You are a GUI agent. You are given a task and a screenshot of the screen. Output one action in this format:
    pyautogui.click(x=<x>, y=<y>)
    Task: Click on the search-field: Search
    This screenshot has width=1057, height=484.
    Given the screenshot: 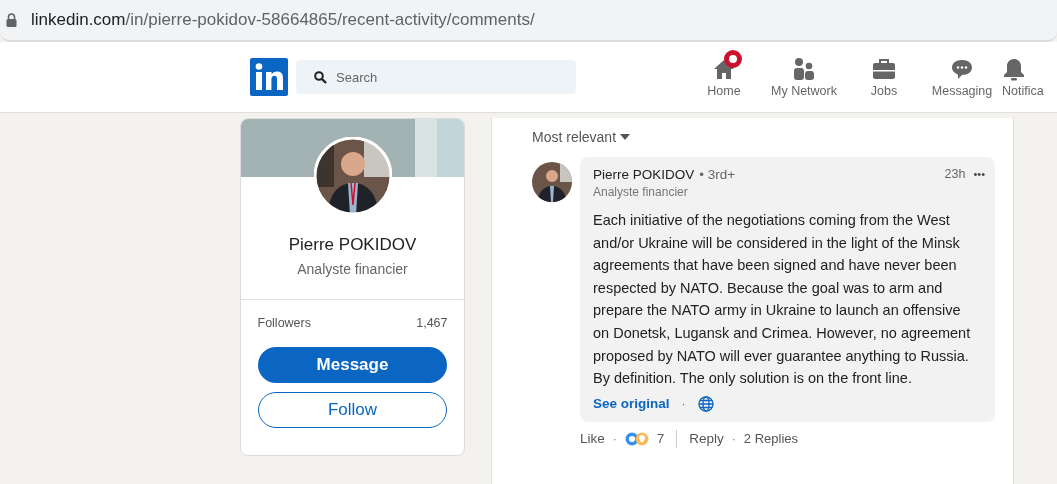 What is the action you would take?
    pyautogui.click(x=436, y=77)
    